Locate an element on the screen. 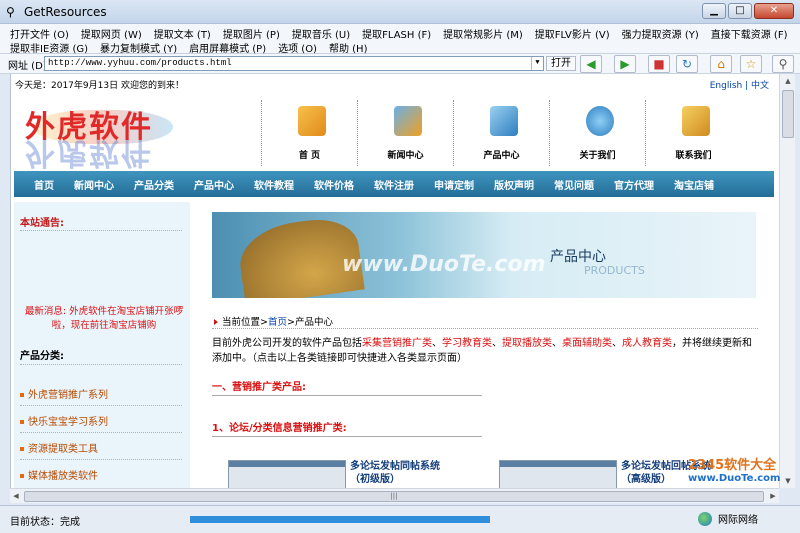  back-icon: ◀ is located at coordinates (591, 64).